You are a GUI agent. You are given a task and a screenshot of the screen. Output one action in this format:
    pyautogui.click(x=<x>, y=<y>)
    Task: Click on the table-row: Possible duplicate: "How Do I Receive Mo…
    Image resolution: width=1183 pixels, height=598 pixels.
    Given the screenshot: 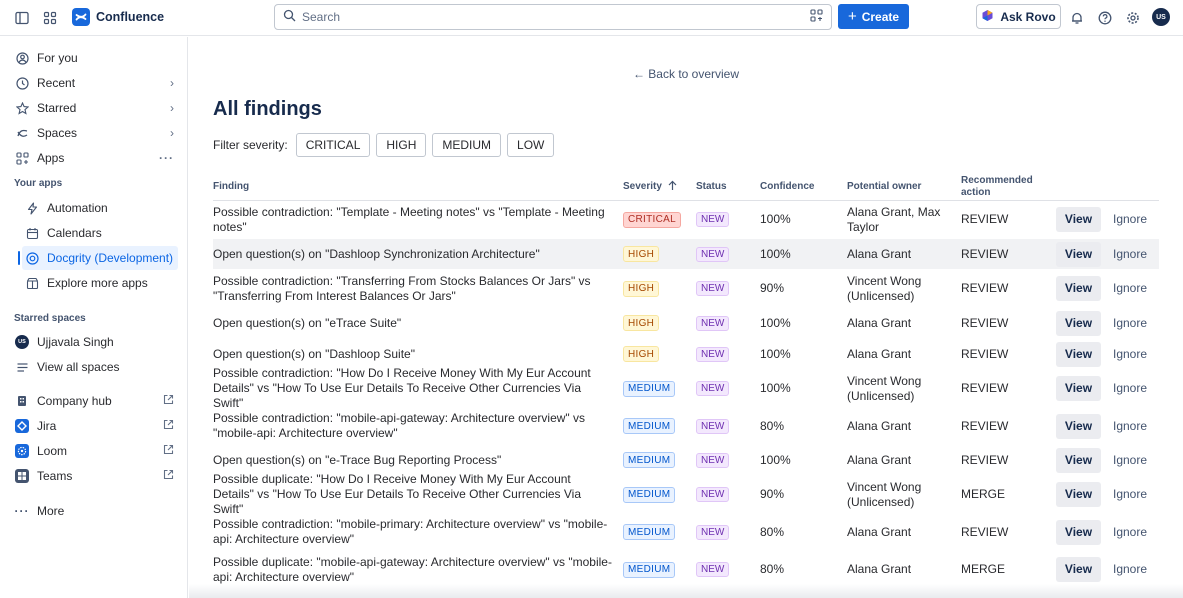 What is the action you would take?
    pyautogui.click(x=686, y=494)
    